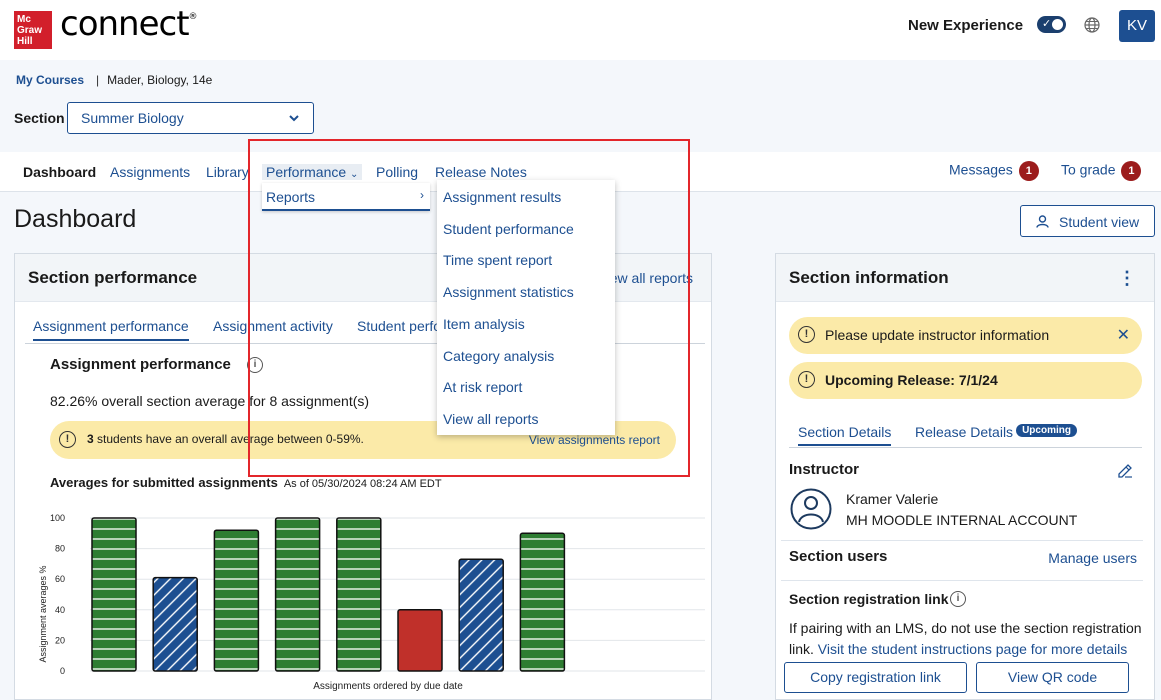 This screenshot has height=700, width=1161. Describe the element at coordinates (594, 440) in the screenshot. I see `view-assignments-report-link: View assignments report` at that location.